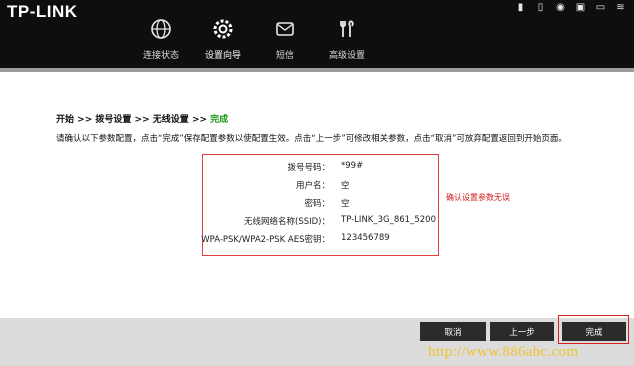 Image resolution: width=634 pixels, height=366 pixels. I want to click on breadcrumb-start: 开始, so click(65, 120).